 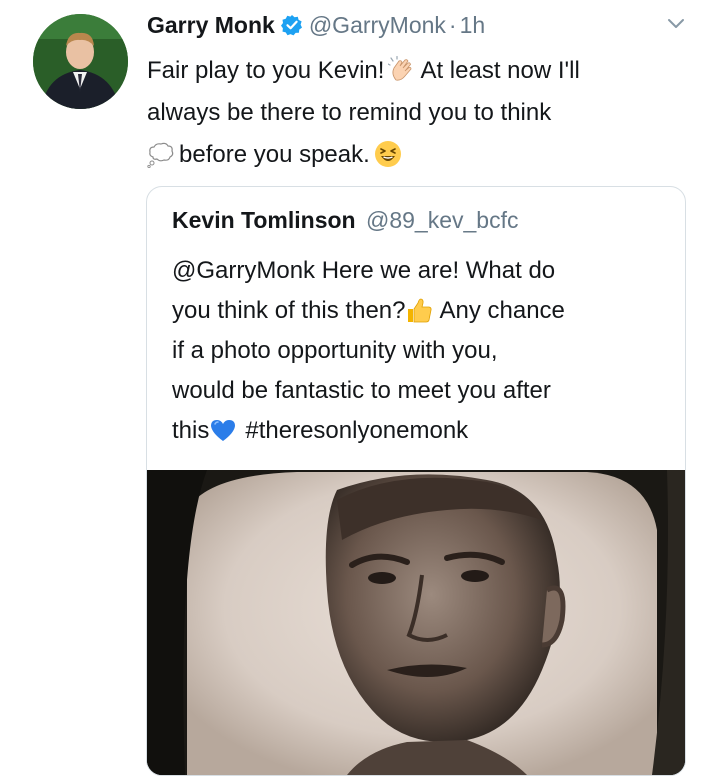 I want to click on avatar, so click(x=80, y=61).